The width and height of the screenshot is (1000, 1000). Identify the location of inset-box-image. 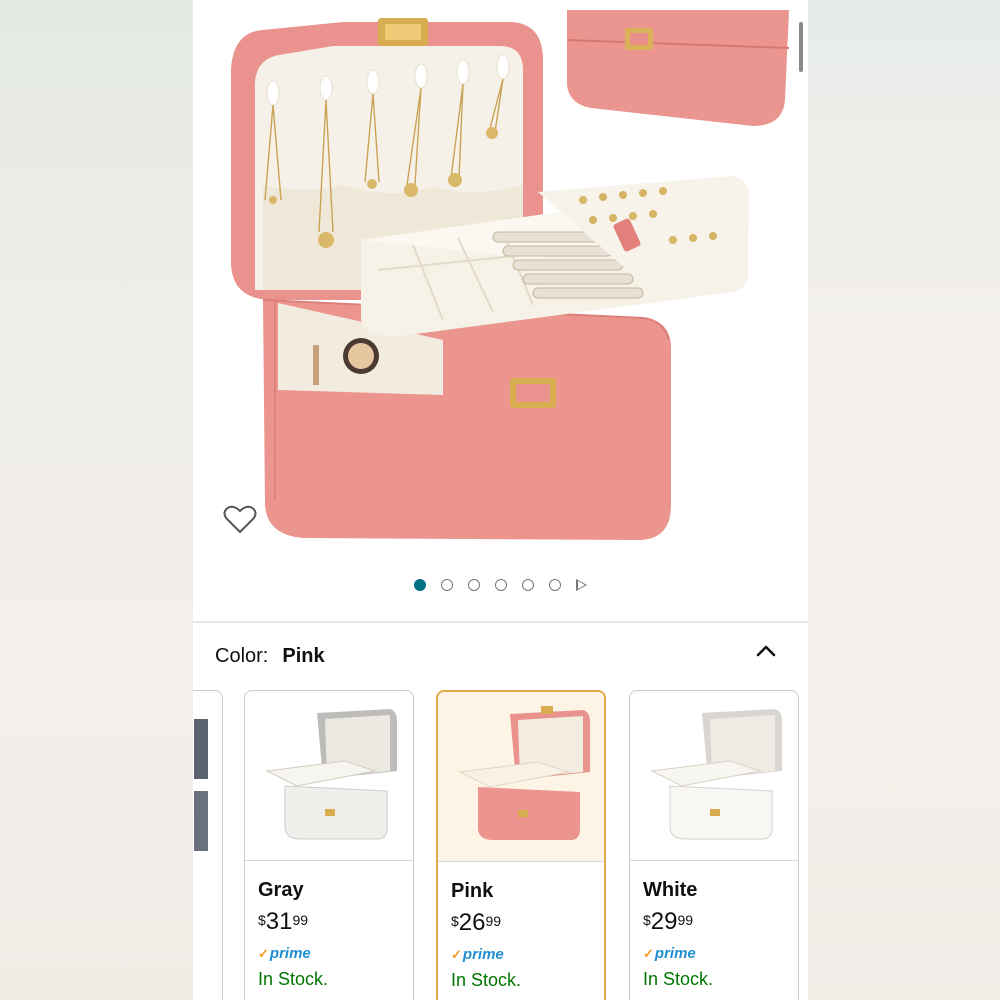
(681, 63).